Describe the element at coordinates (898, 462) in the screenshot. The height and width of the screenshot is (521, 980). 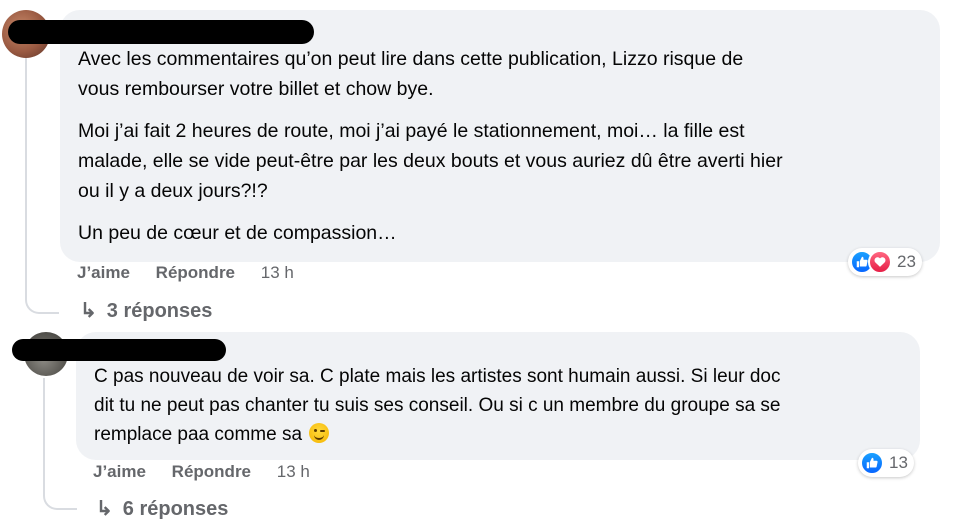
I see `reaction-count: 13` at that location.